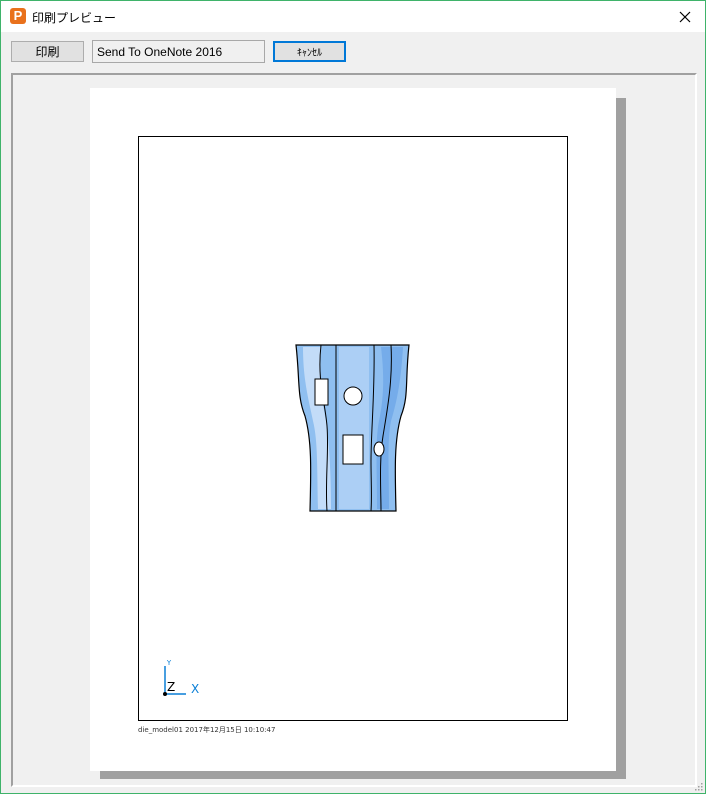 Image resolution: width=706 pixels, height=794 pixels. I want to click on window-title: 印刷プレビュー, so click(74, 18).